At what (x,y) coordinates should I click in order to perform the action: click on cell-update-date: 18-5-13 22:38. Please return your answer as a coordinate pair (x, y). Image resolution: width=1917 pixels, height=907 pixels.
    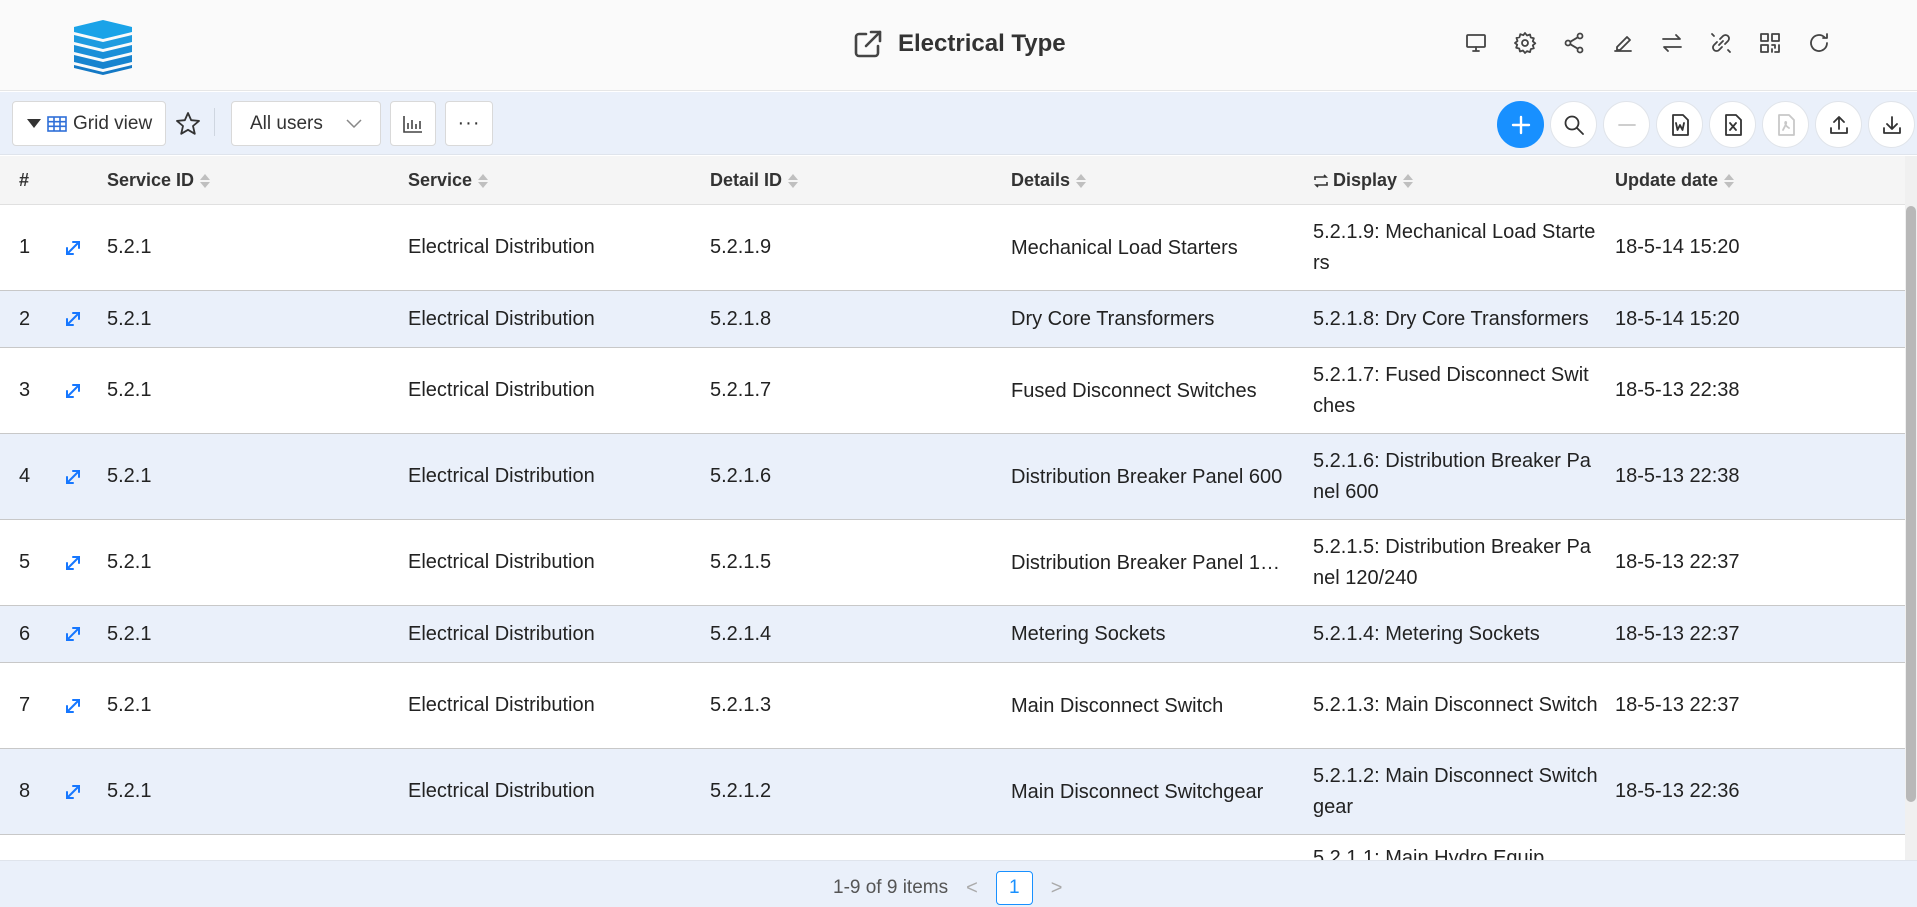
    Looking at the image, I should click on (1677, 476).